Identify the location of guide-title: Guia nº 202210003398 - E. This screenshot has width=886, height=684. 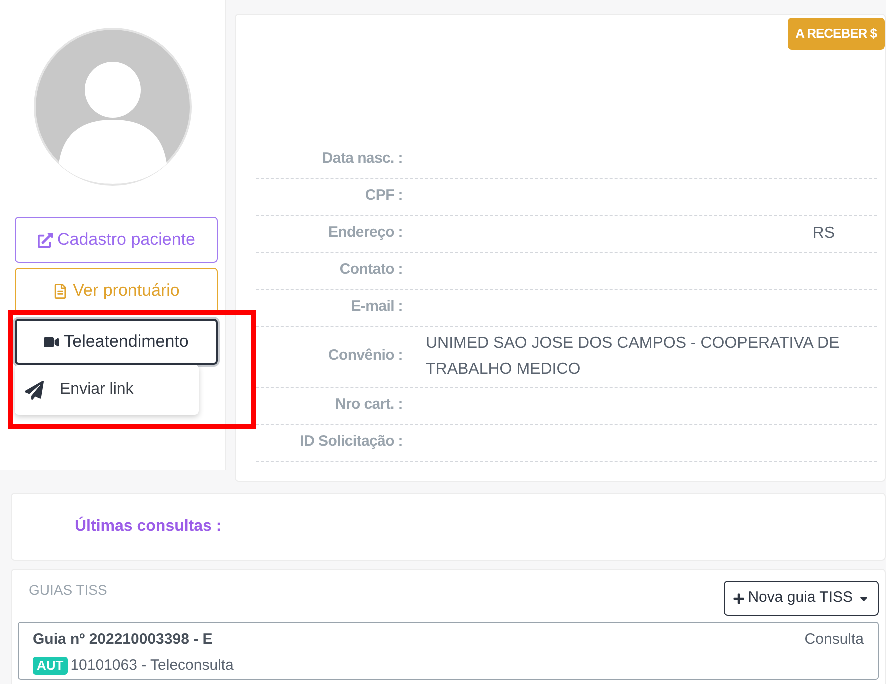
(123, 640).